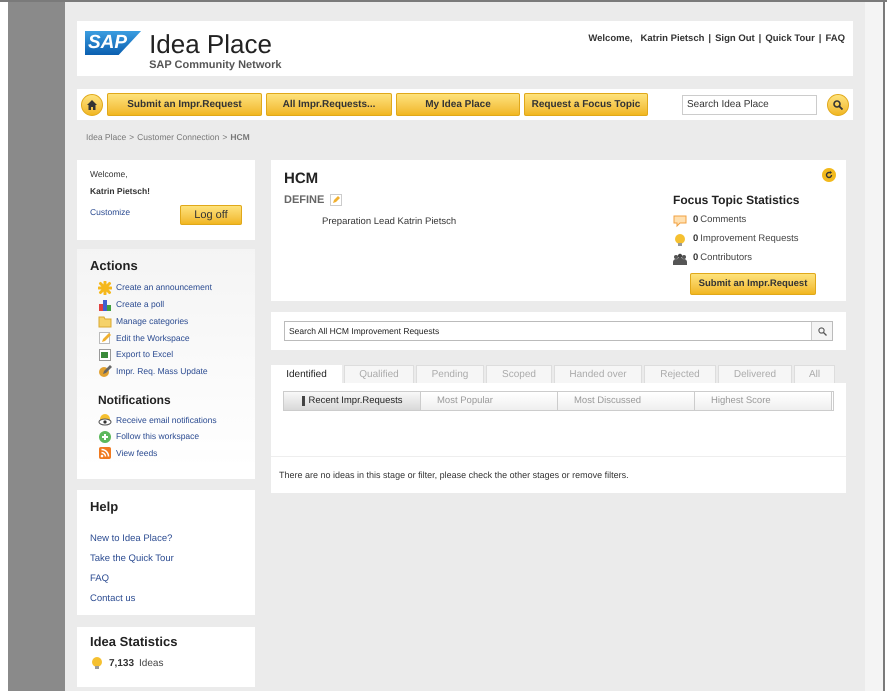 The image size is (887, 691). Describe the element at coordinates (352, 401) in the screenshot. I see `sort-tab: Recent Impr.Requests` at that location.